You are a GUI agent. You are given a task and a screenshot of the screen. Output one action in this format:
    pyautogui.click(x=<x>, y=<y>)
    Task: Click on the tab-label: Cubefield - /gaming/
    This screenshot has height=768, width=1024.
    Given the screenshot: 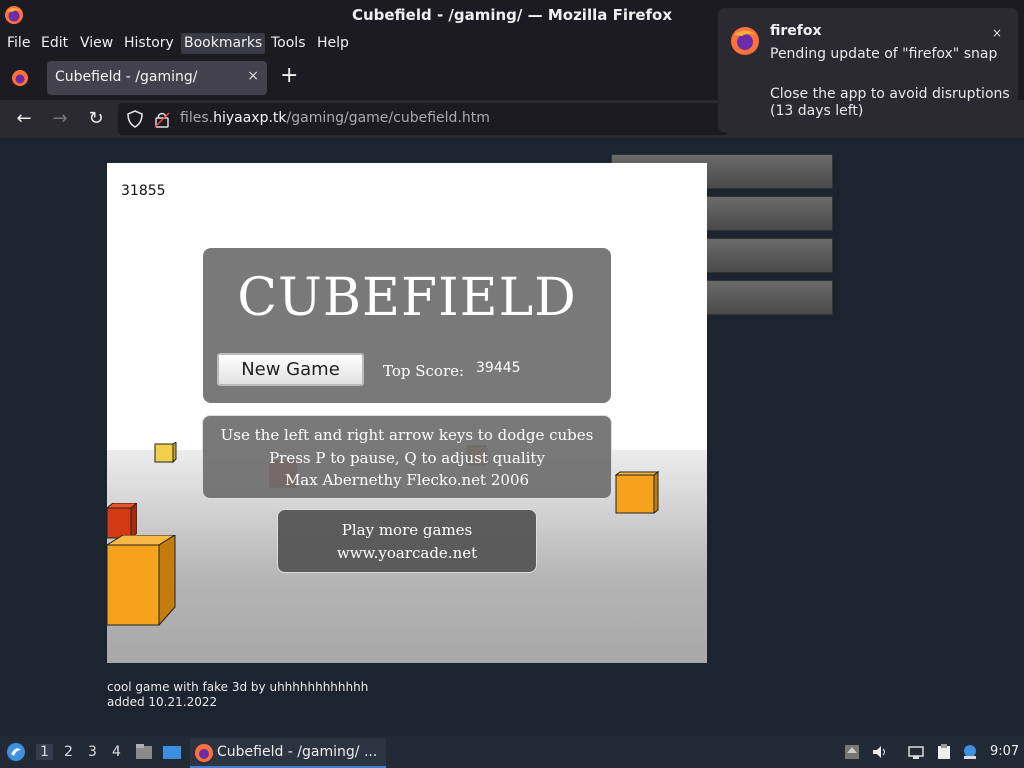 What is the action you would take?
    pyautogui.click(x=126, y=77)
    